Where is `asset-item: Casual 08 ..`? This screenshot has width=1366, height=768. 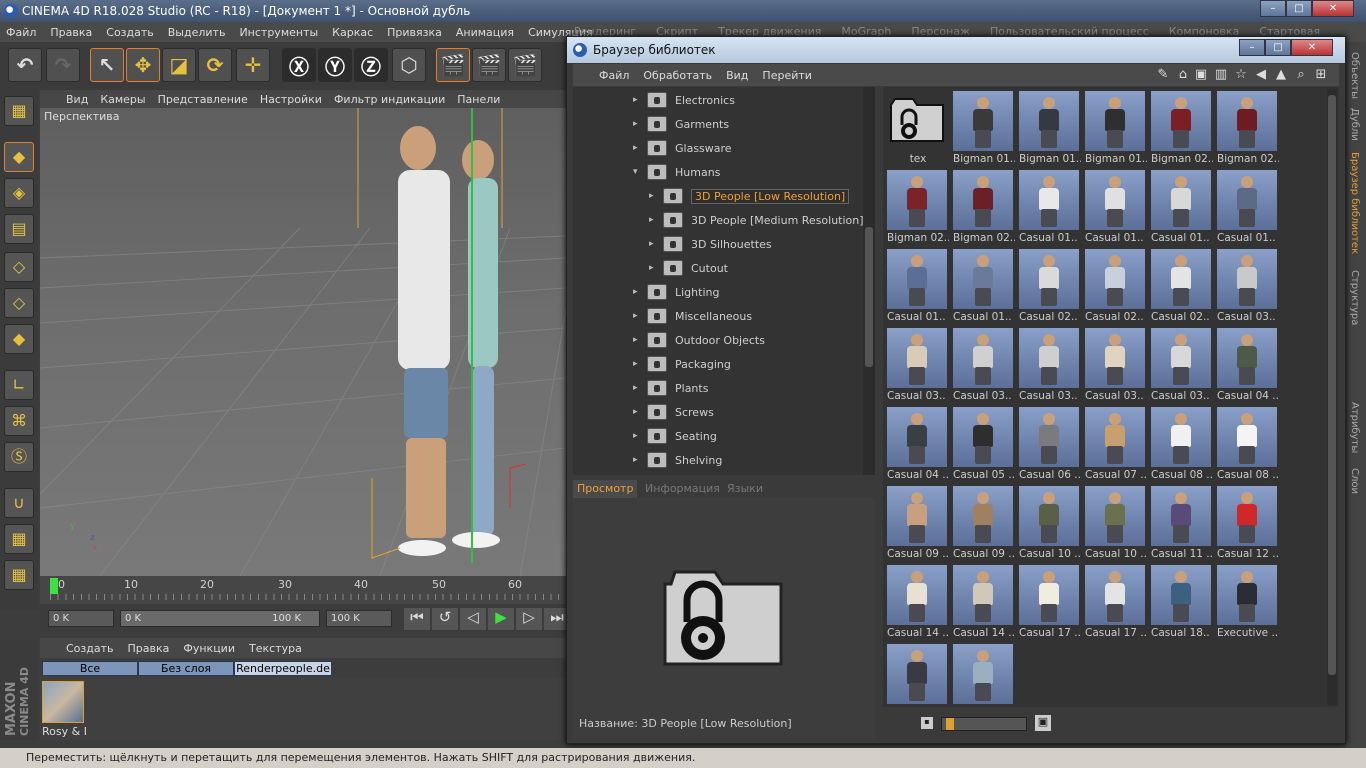 asset-item: Casual 08 .. is located at coordinates (1248, 446).